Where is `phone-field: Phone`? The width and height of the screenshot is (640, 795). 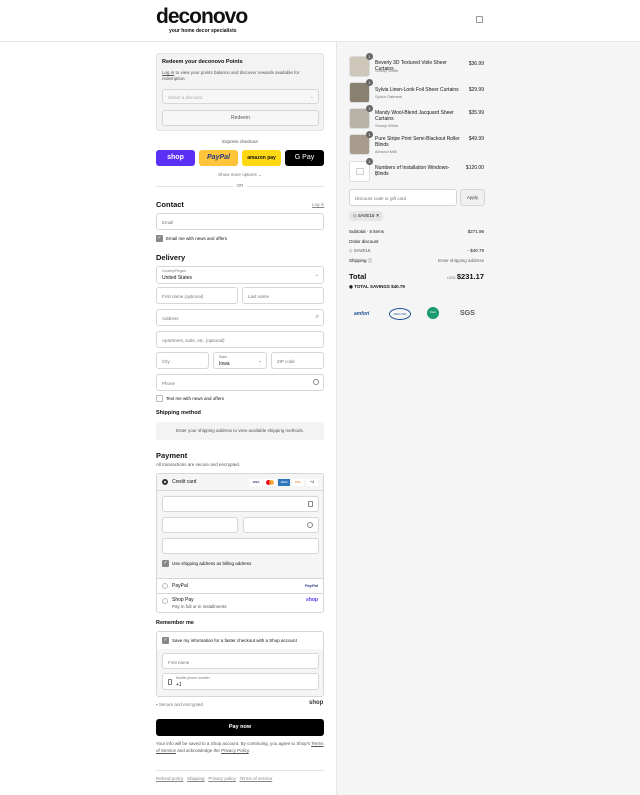
phone-field: Phone is located at coordinates (240, 382).